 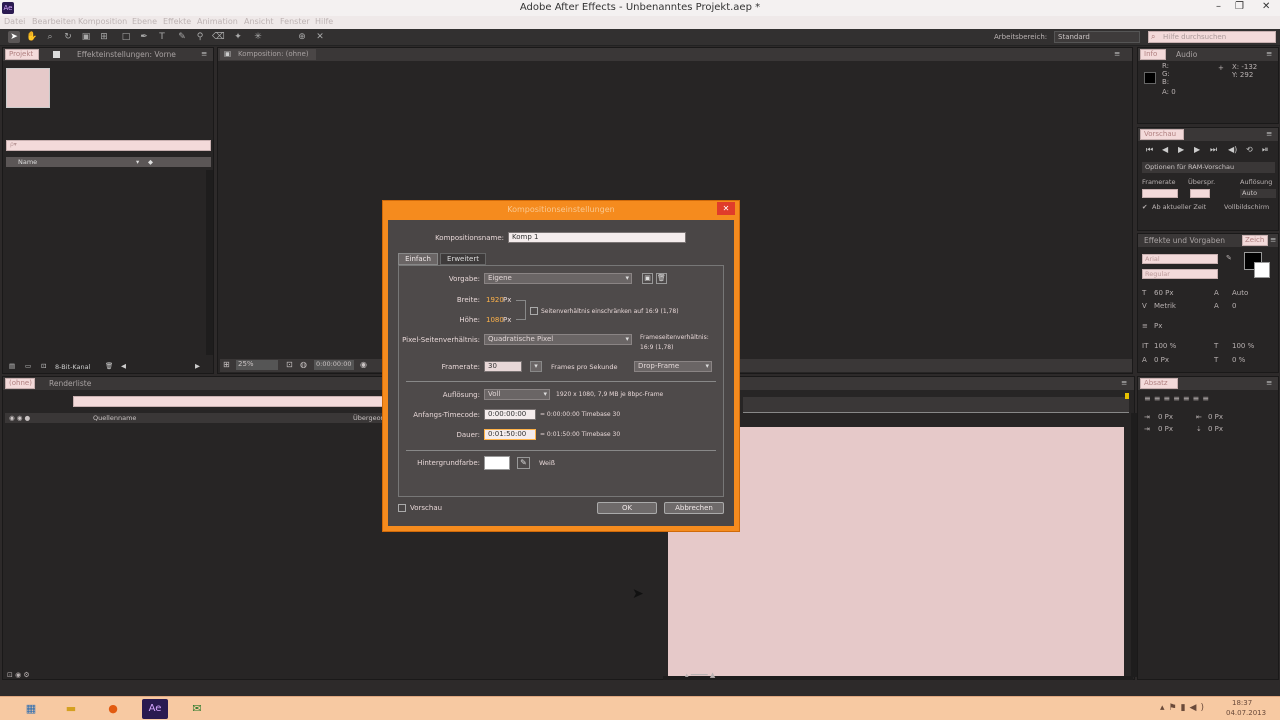 What do you see at coordinates (1124, 382) in the screenshot?
I see `timeline-panel-menu-icon: ≡` at bounding box center [1124, 382].